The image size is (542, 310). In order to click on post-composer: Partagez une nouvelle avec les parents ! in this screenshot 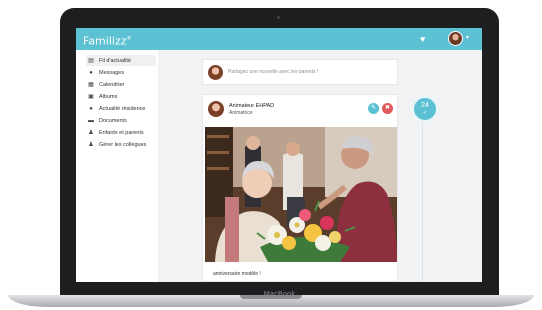, I will do `click(300, 72)`.